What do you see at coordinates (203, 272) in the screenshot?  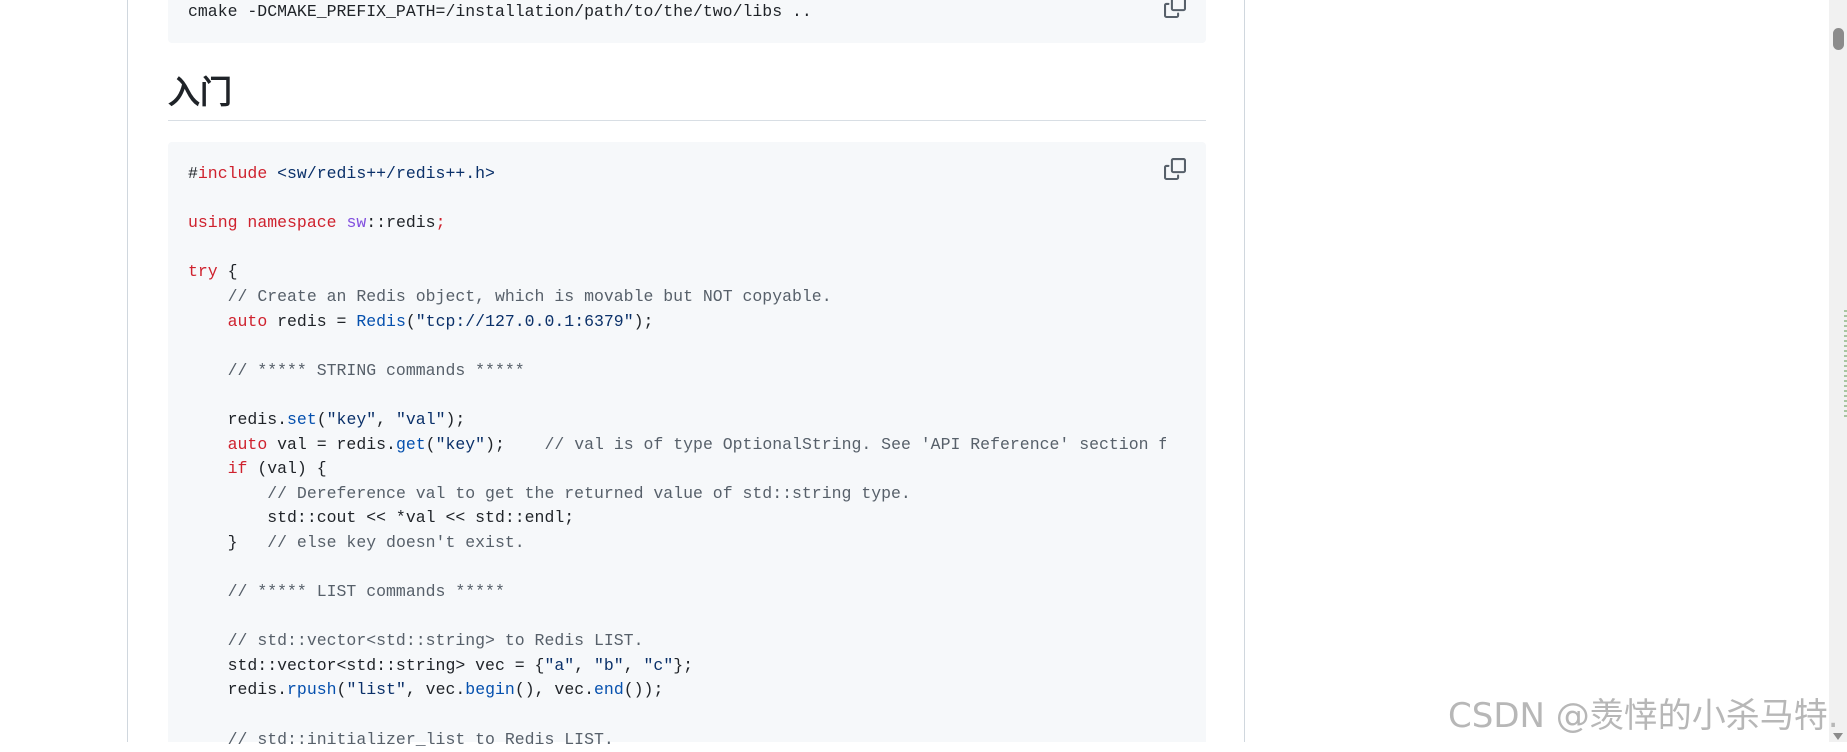 I see `code-token: try` at bounding box center [203, 272].